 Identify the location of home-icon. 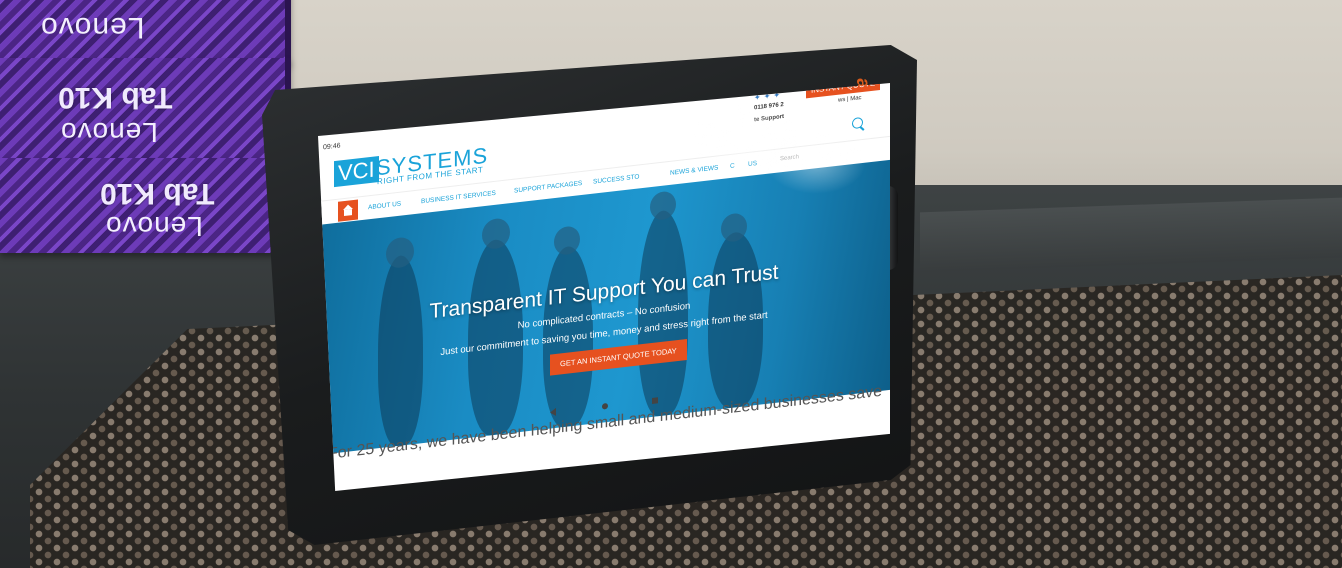
(348, 210).